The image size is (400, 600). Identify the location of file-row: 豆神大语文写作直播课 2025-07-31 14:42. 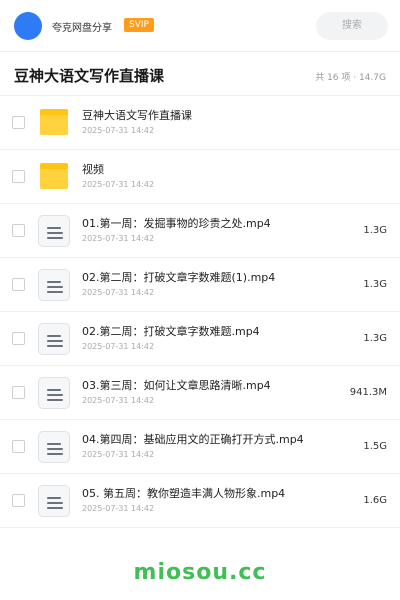
(200, 123).